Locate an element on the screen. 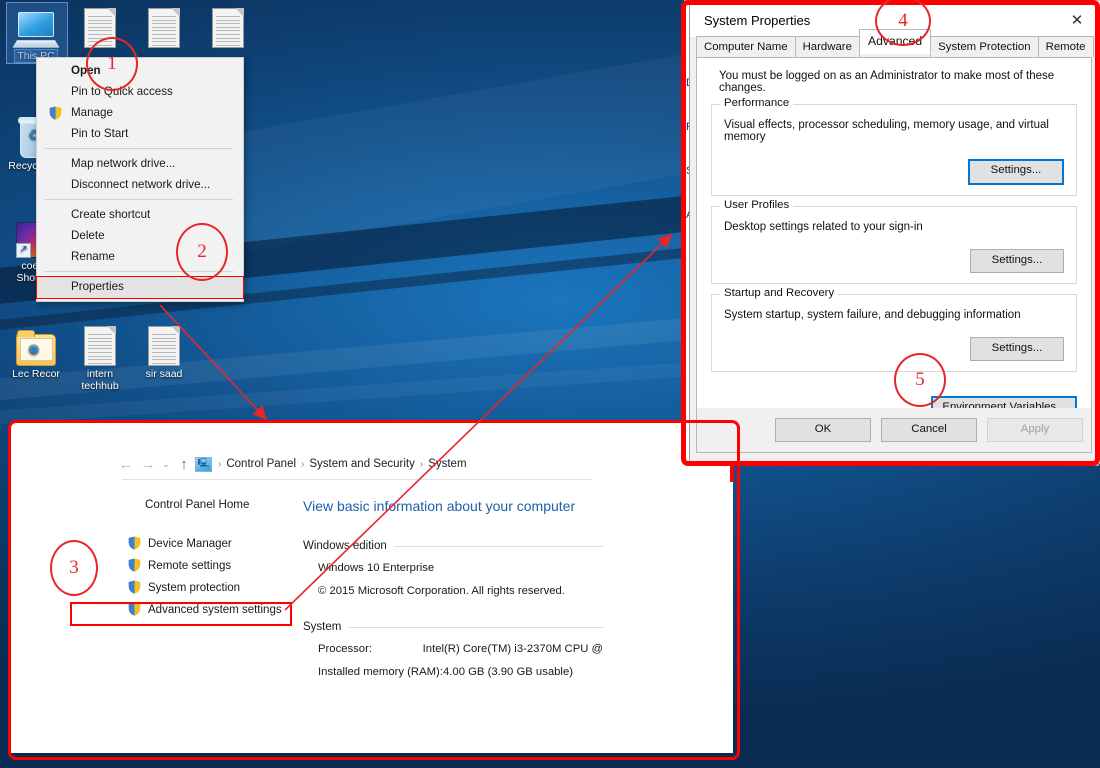  step-marker: 4 is located at coordinates (903, 23).